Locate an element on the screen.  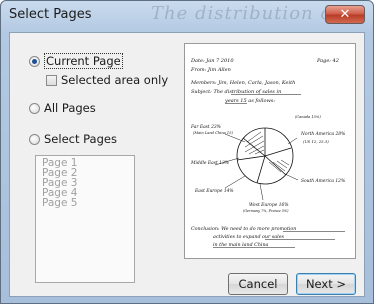
preview-label-west-europe-sub: (Germany 7%, France 5%) is located at coordinates (266, 211).